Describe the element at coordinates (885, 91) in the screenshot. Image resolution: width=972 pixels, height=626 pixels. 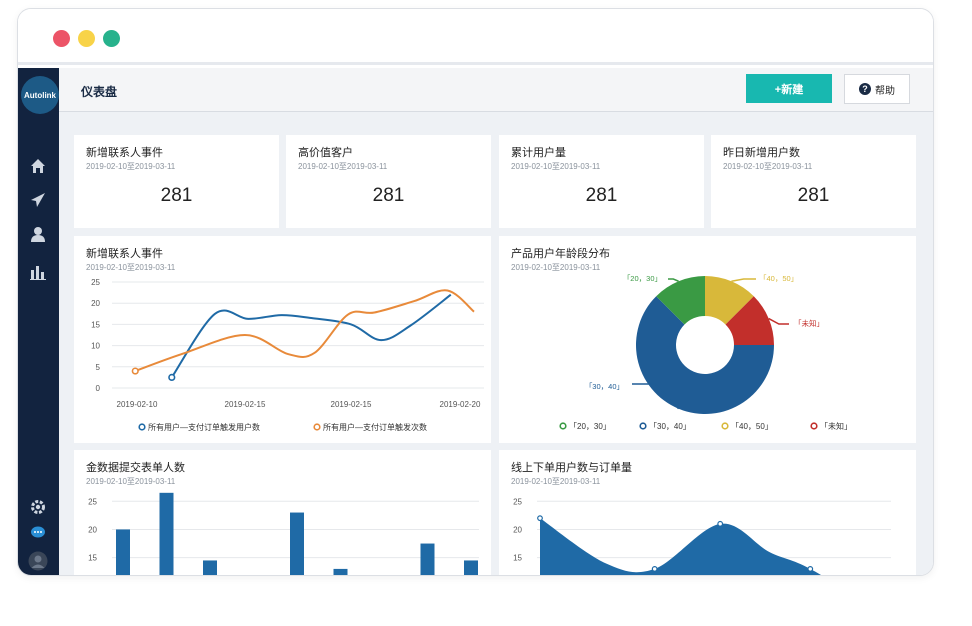
I see `help-button-label: 帮助` at that location.